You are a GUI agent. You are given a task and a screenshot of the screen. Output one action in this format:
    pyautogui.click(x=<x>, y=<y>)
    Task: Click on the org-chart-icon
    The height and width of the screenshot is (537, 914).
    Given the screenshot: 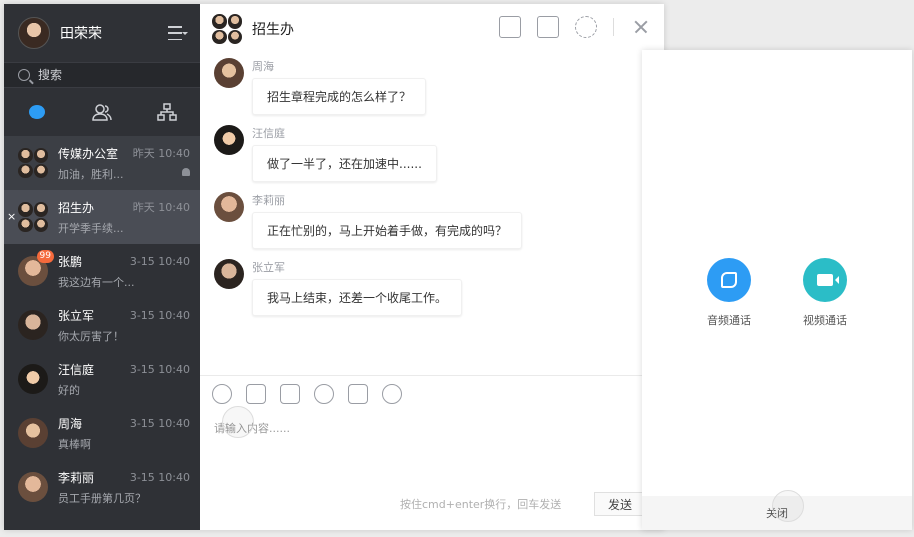 What is the action you would take?
    pyautogui.click(x=167, y=112)
    